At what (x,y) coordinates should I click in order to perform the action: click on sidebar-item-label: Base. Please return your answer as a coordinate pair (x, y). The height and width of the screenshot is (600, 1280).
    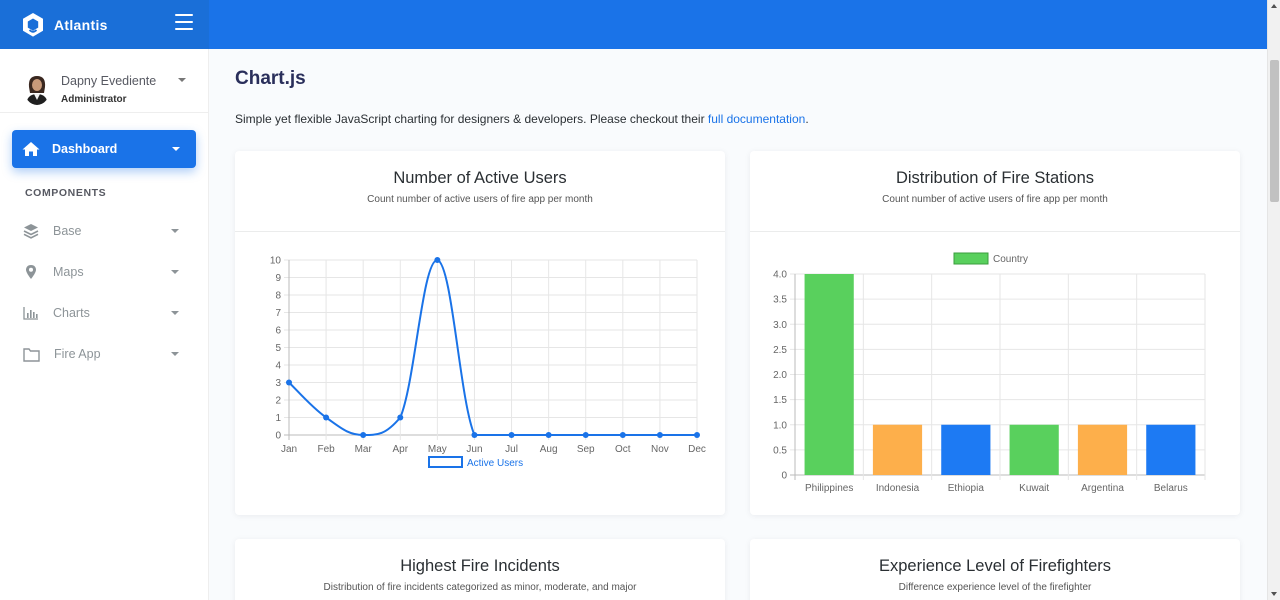
    Looking at the image, I should click on (67, 231).